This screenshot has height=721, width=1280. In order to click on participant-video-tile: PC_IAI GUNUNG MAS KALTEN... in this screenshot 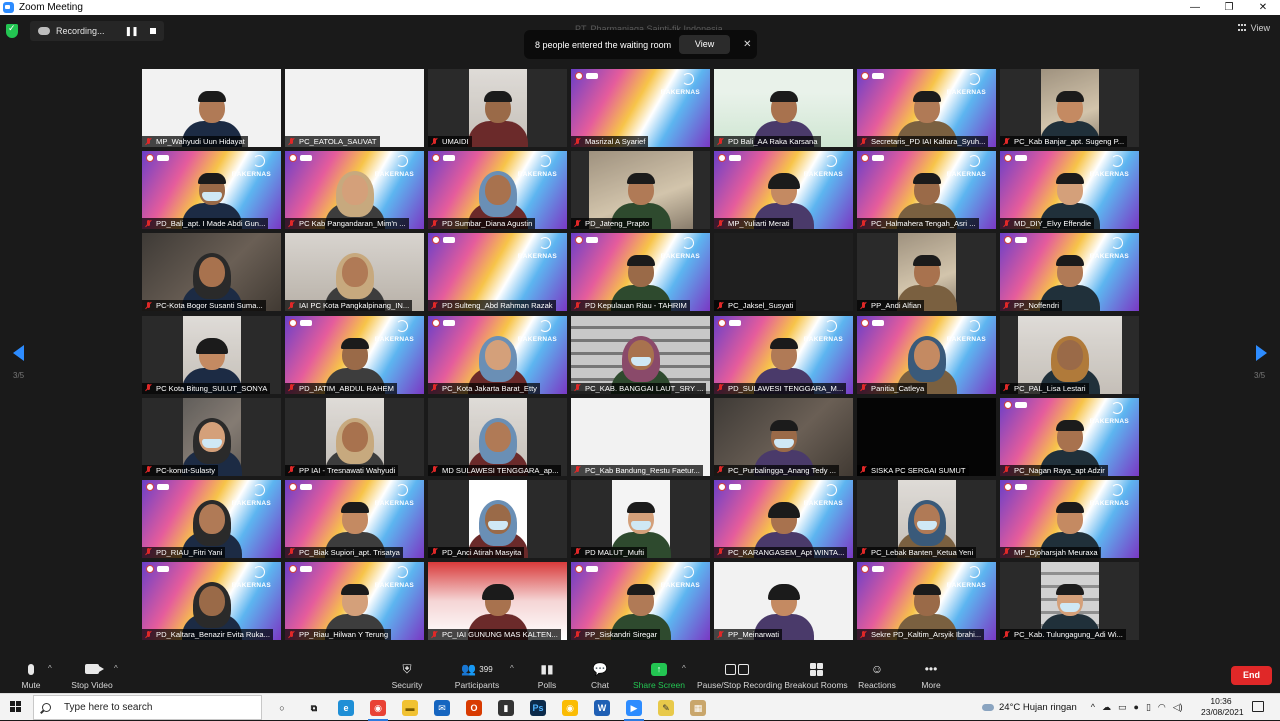, I will do `click(497, 601)`.